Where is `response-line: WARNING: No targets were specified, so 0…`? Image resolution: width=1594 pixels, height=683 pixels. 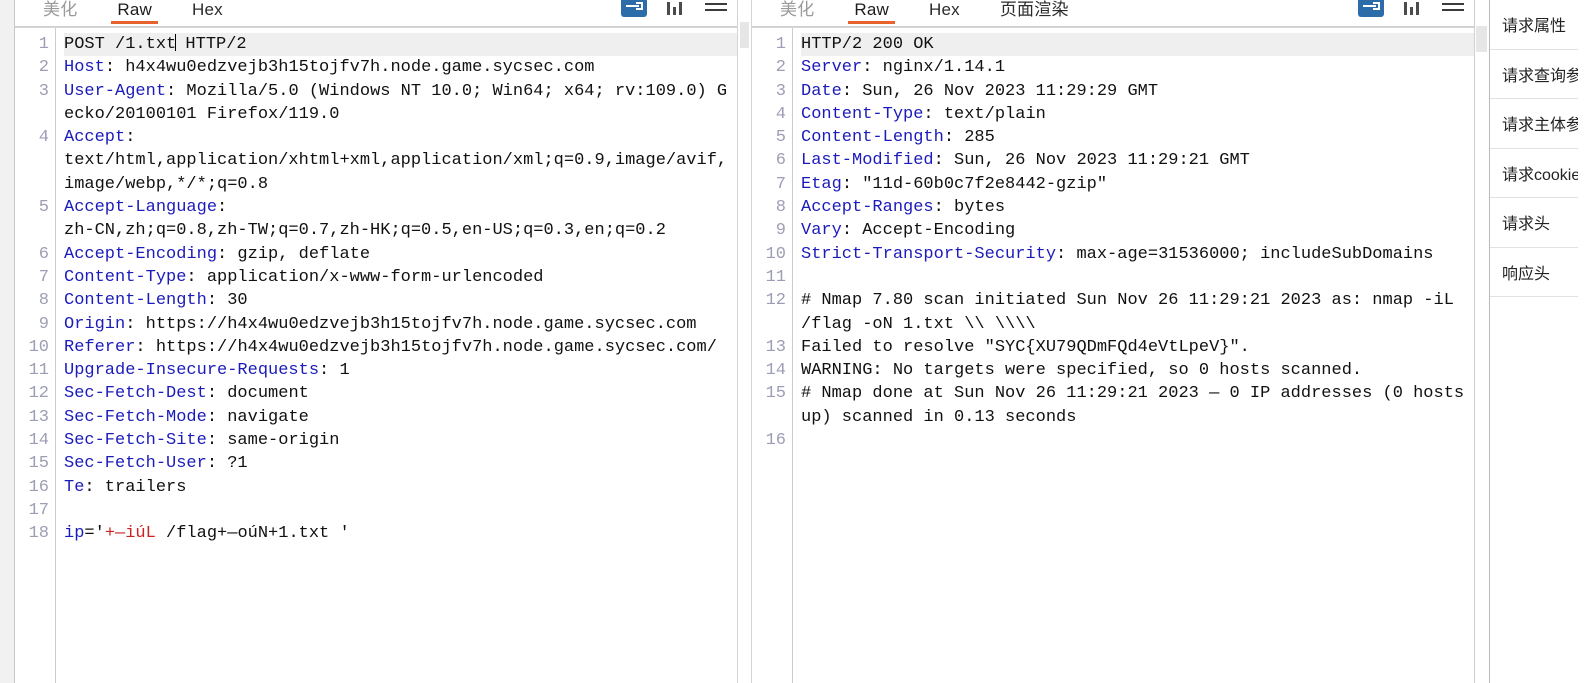 response-line: WARNING: No targets were specified, so 0… is located at coordinates (1137, 370).